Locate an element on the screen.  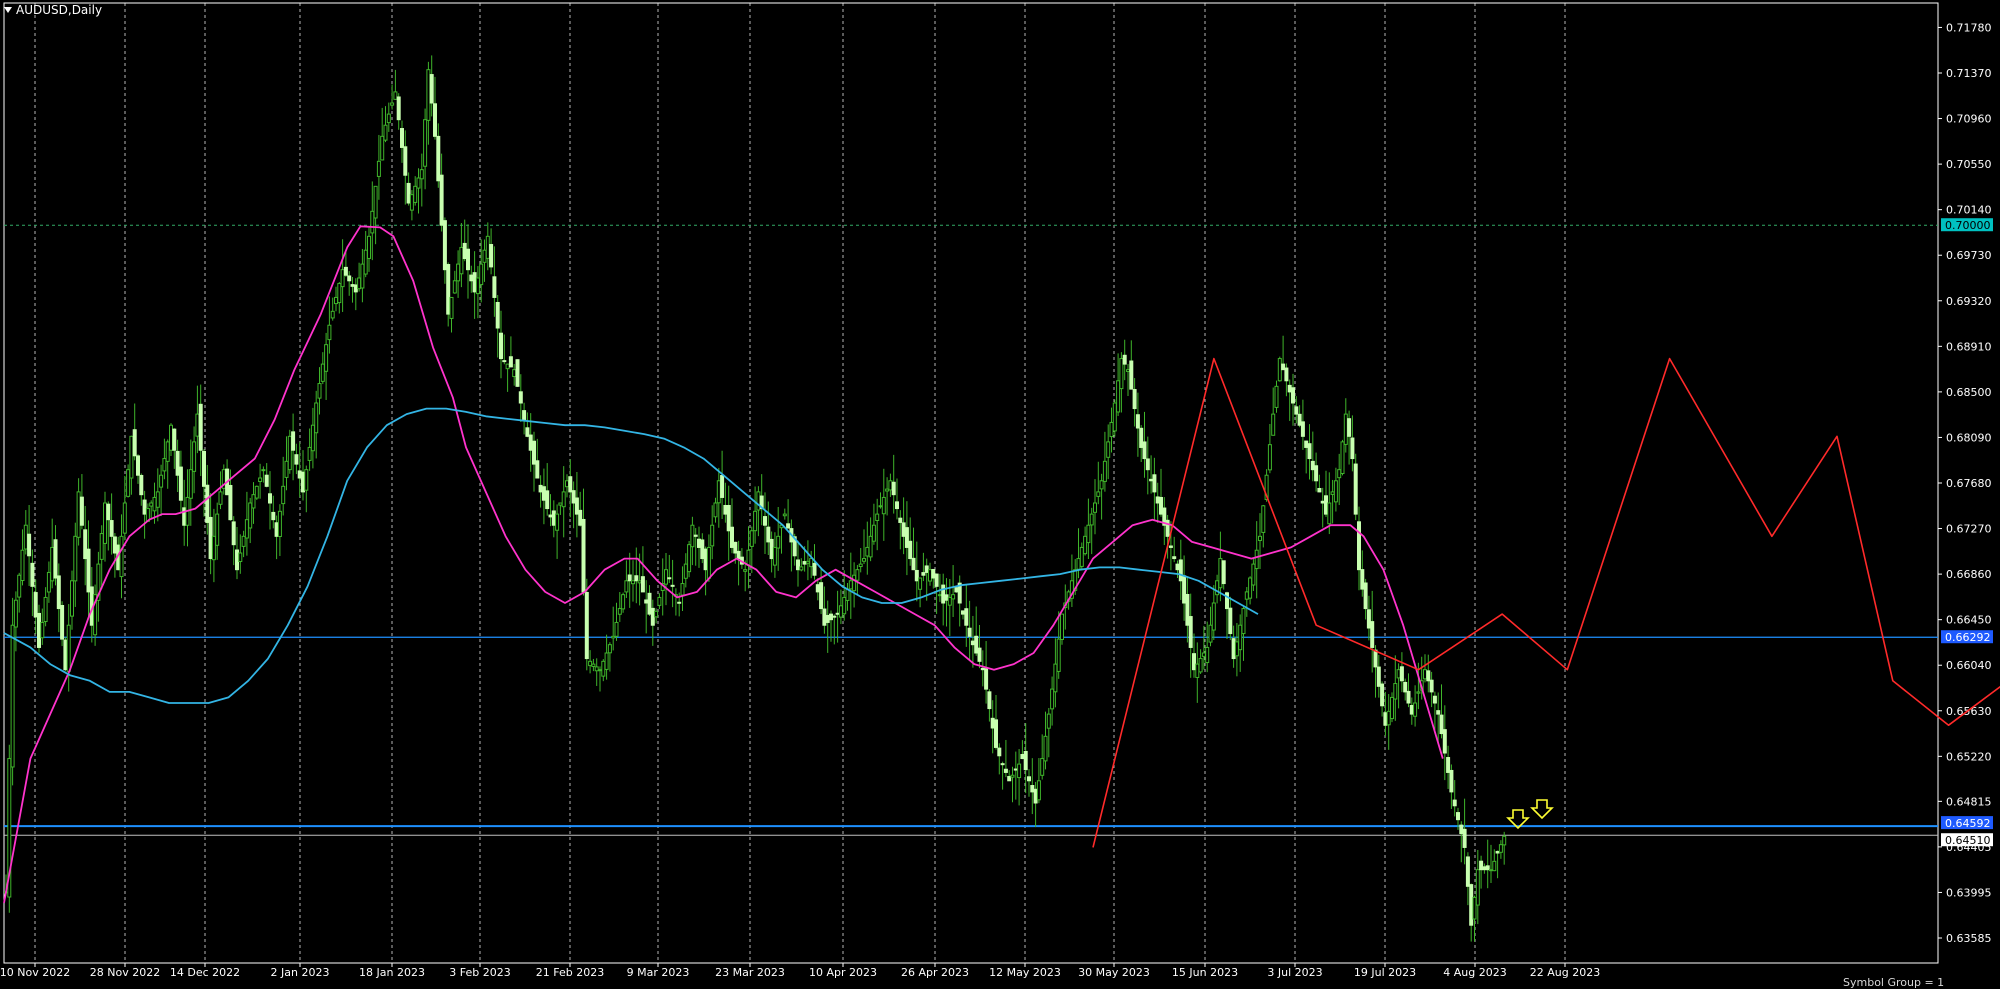
y-tick-label: 0.66040 is located at coordinates (1969, 665).